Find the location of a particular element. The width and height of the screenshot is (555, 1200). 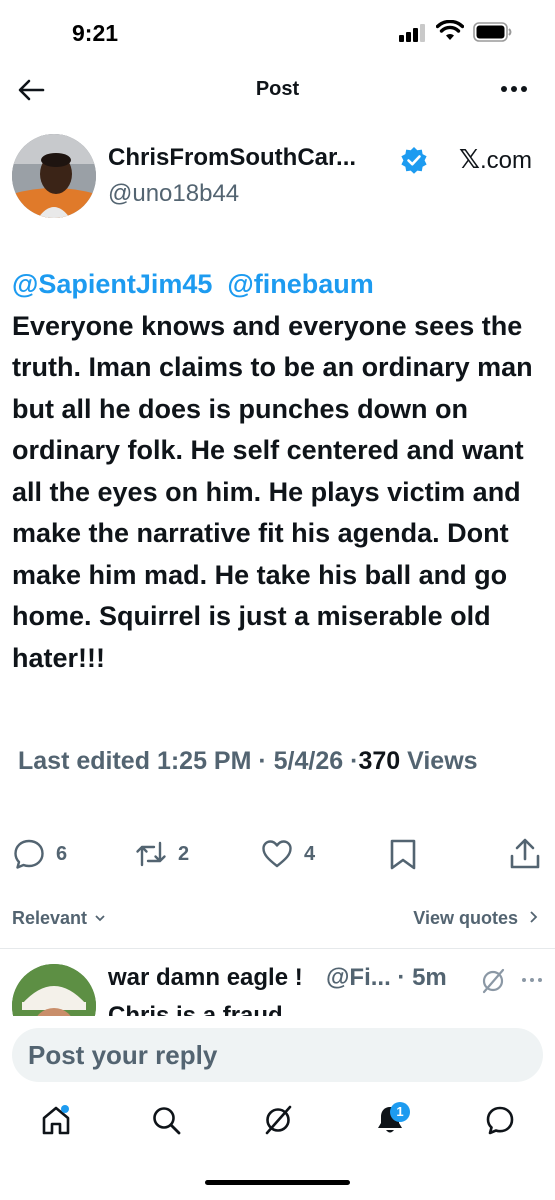

view-quotes-label: View quotes is located at coordinates (465, 918).